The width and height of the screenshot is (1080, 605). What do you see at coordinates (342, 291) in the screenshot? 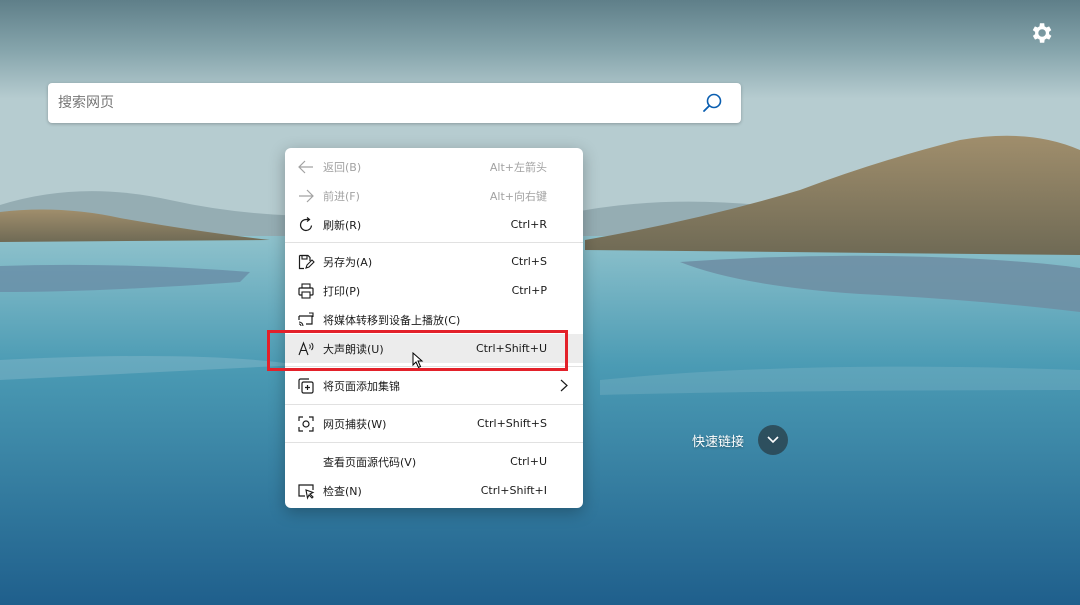
I see `menu-item-label: 打印(P)` at bounding box center [342, 291].